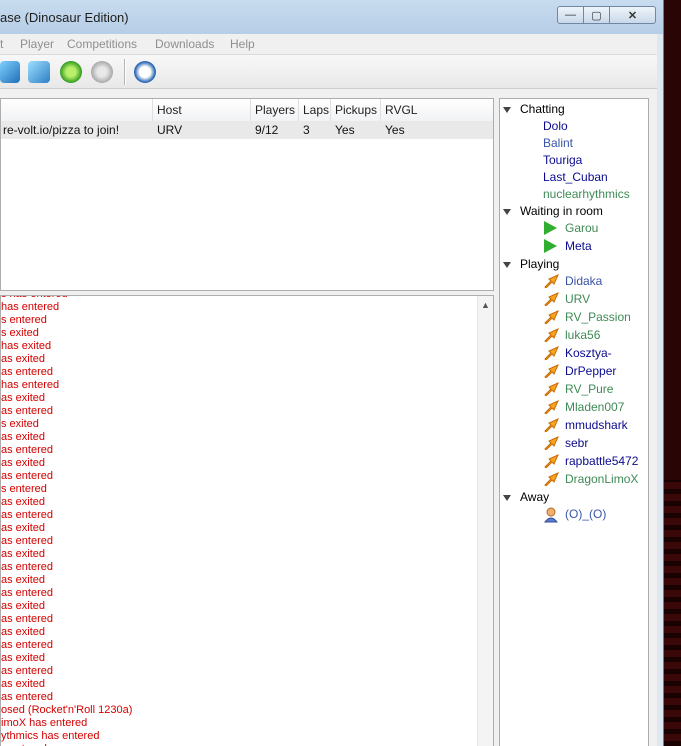 The height and width of the screenshot is (746, 681). What do you see at coordinates (672, 613) in the screenshot?
I see `desktop-edge-pattern` at bounding box center [672, 613].